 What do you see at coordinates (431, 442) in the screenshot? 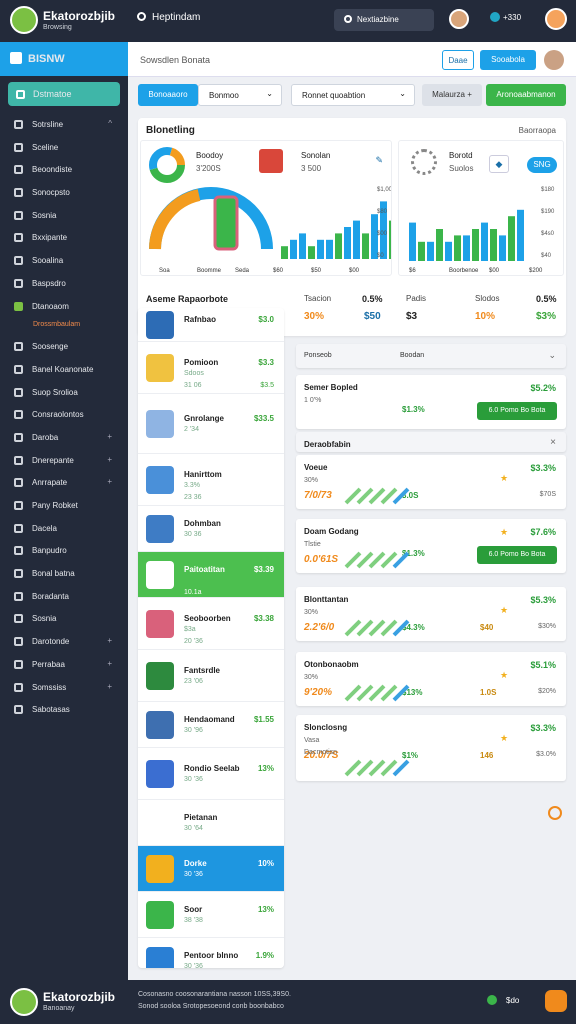
I see `metric-card: Deraobfabin ×` at bounding box center [431, 442].